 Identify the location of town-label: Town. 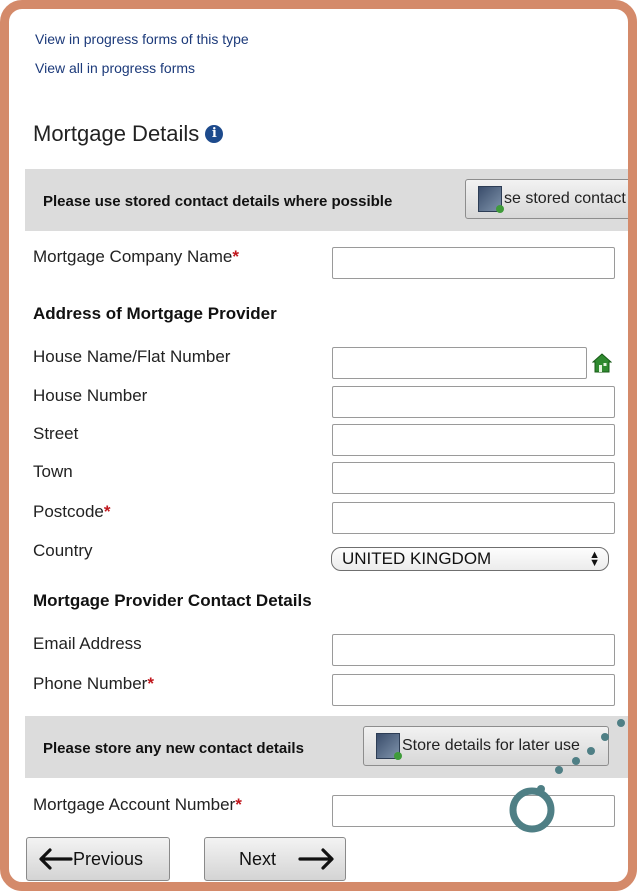
(53, 471).